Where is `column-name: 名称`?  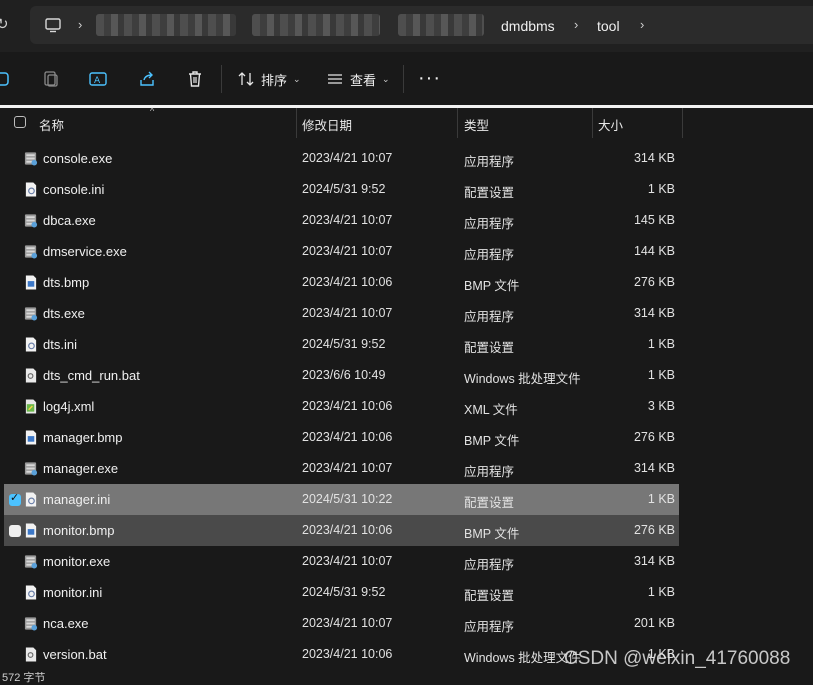 column-name: 名称 is located at coordinates (51, 124).